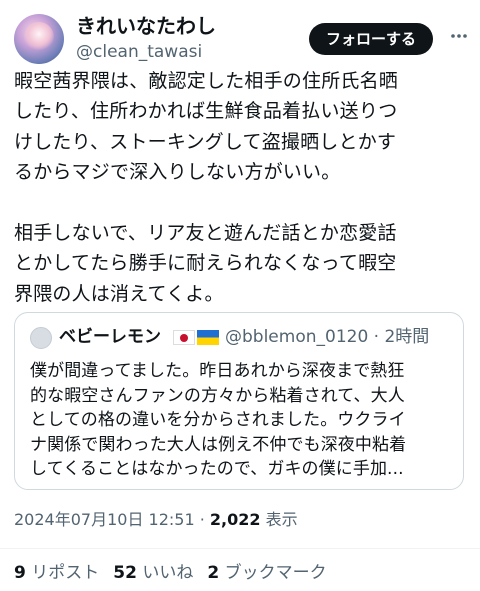 The height and width of the screenshot is (591, 480). Describe the element at coordinates (139, 52) in the screenshot. I see `author-handle: @clean_tawasi` at that location.